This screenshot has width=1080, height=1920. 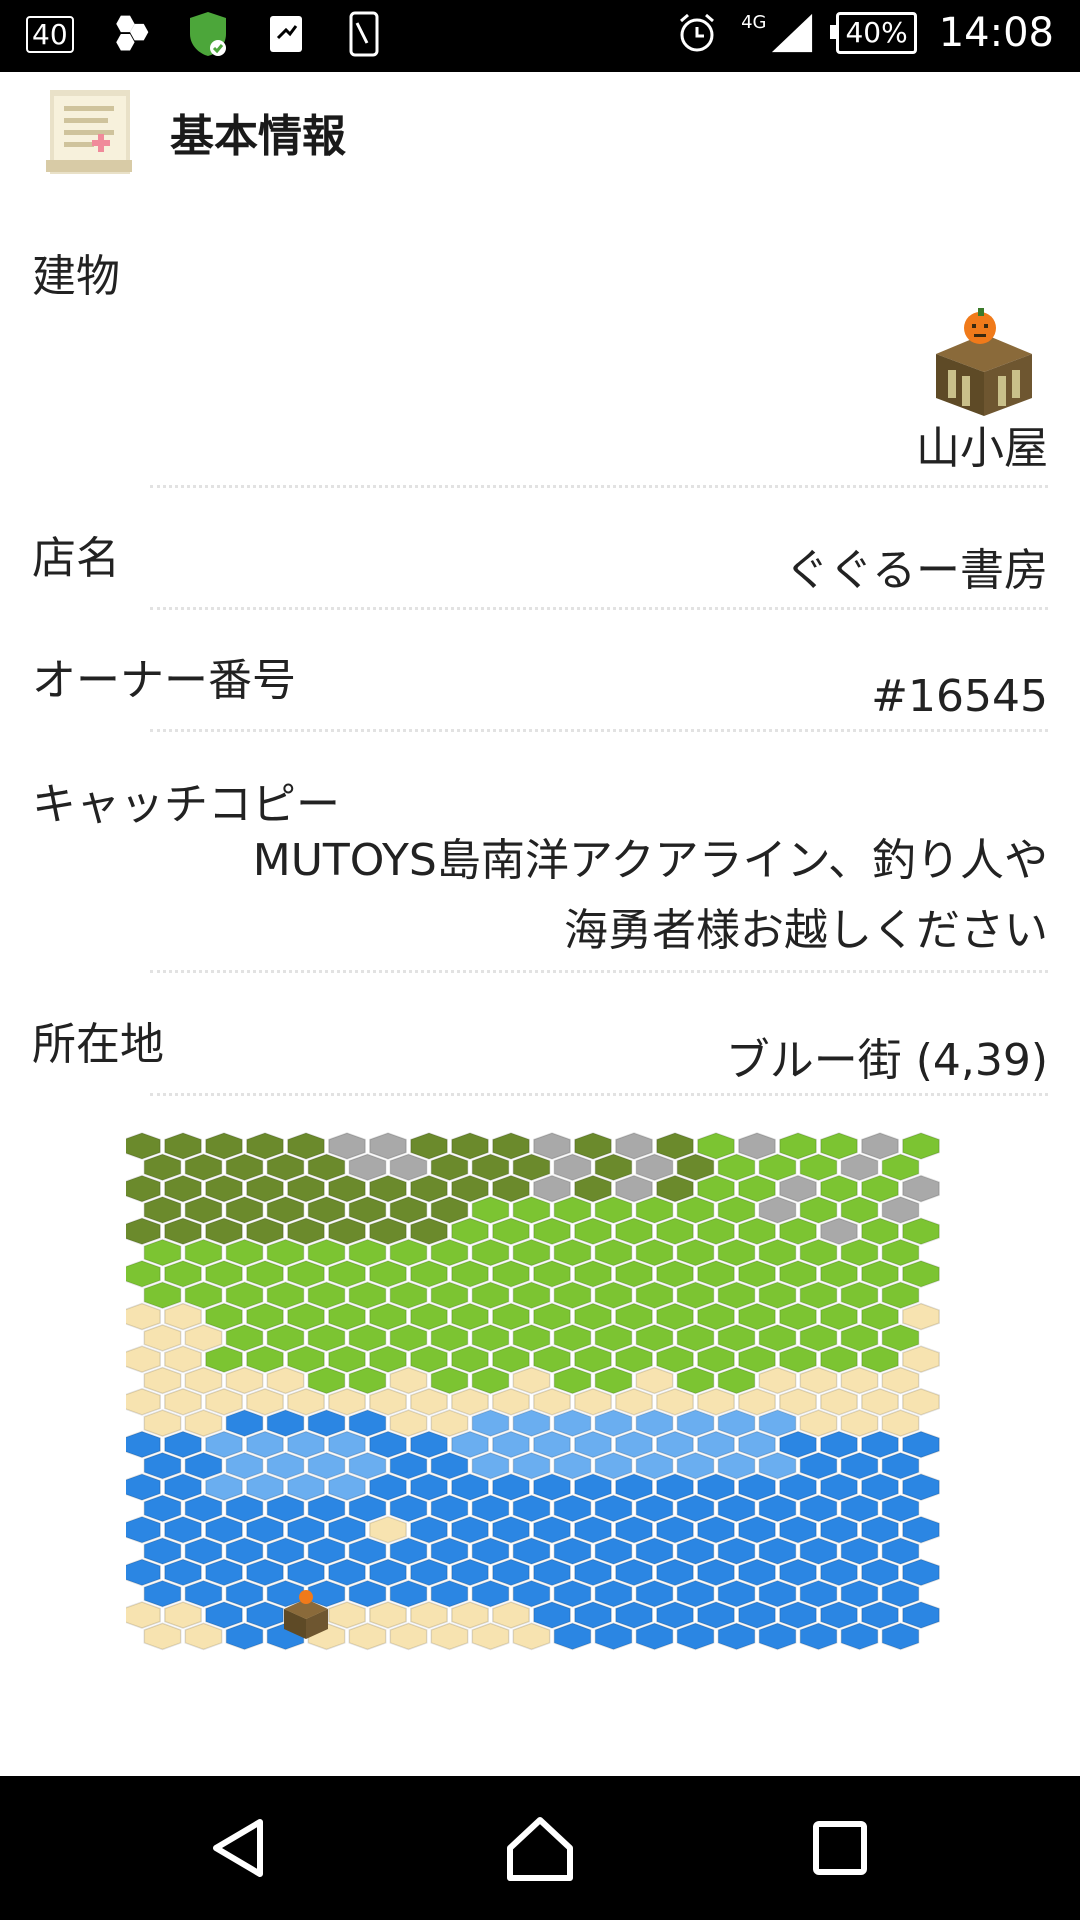 I want to click on back-icon, so click(x=240, y=1848).